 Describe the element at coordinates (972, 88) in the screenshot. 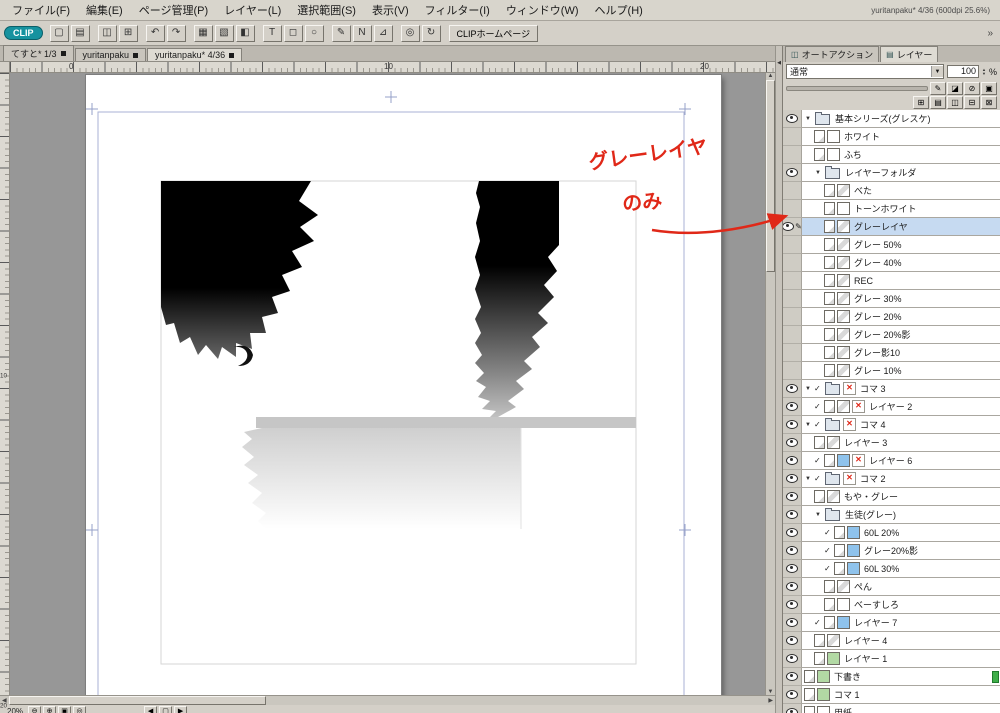

I see `lock-icon: ⊘` at that location.